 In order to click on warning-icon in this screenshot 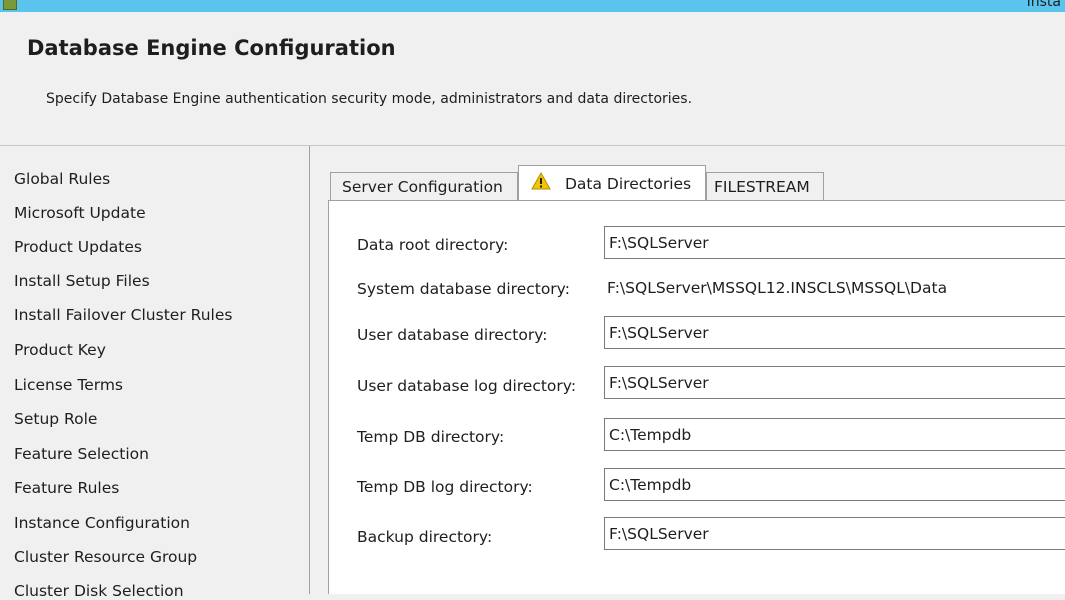, I will do `click(541, 180)`.